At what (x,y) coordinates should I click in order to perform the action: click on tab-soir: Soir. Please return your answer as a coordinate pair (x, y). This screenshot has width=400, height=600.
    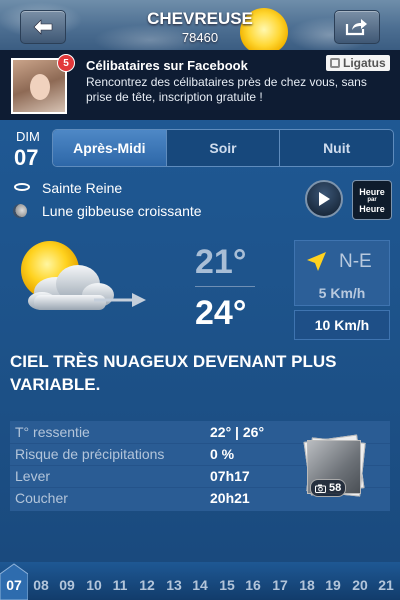
    Looking at the image, I should click on (224, 148).